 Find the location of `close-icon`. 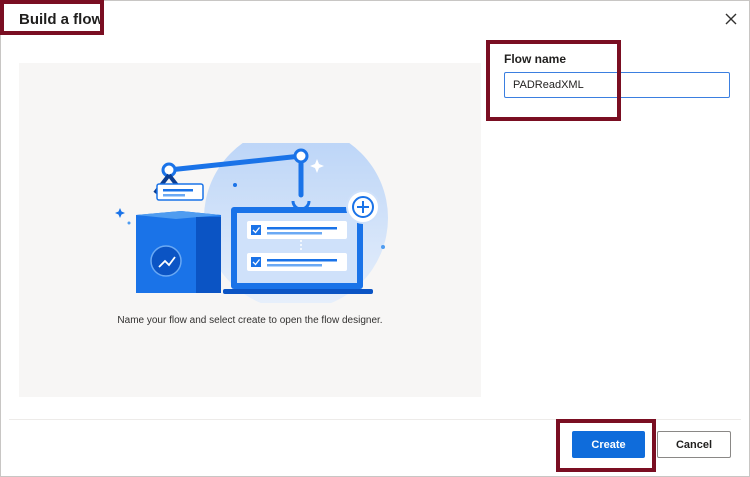

close-icon is located at coordinates (731, 19).